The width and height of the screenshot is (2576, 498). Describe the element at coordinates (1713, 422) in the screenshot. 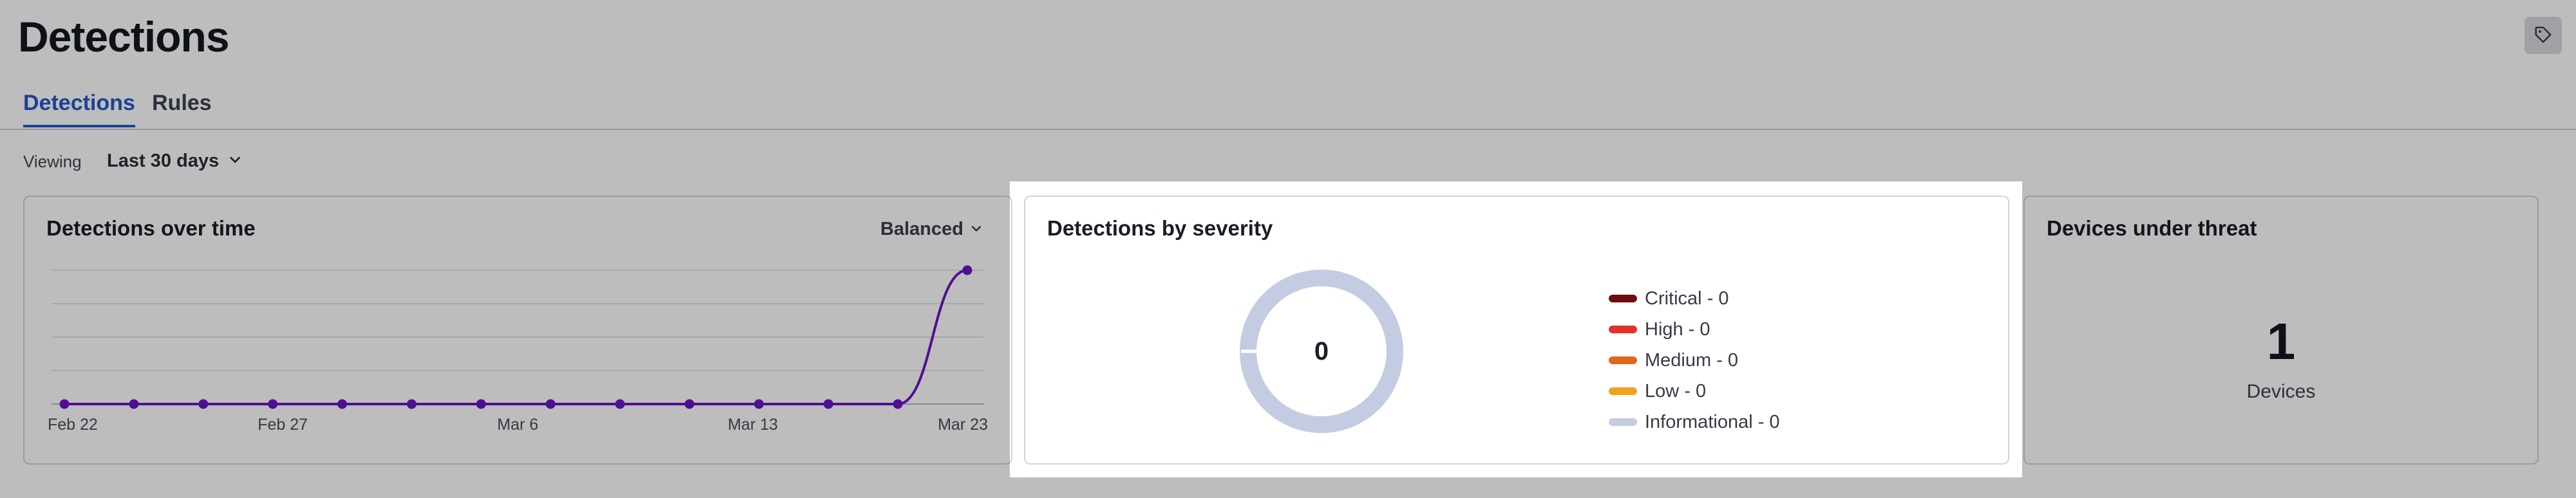

I see `legend-label: Informational - 0` at that location.